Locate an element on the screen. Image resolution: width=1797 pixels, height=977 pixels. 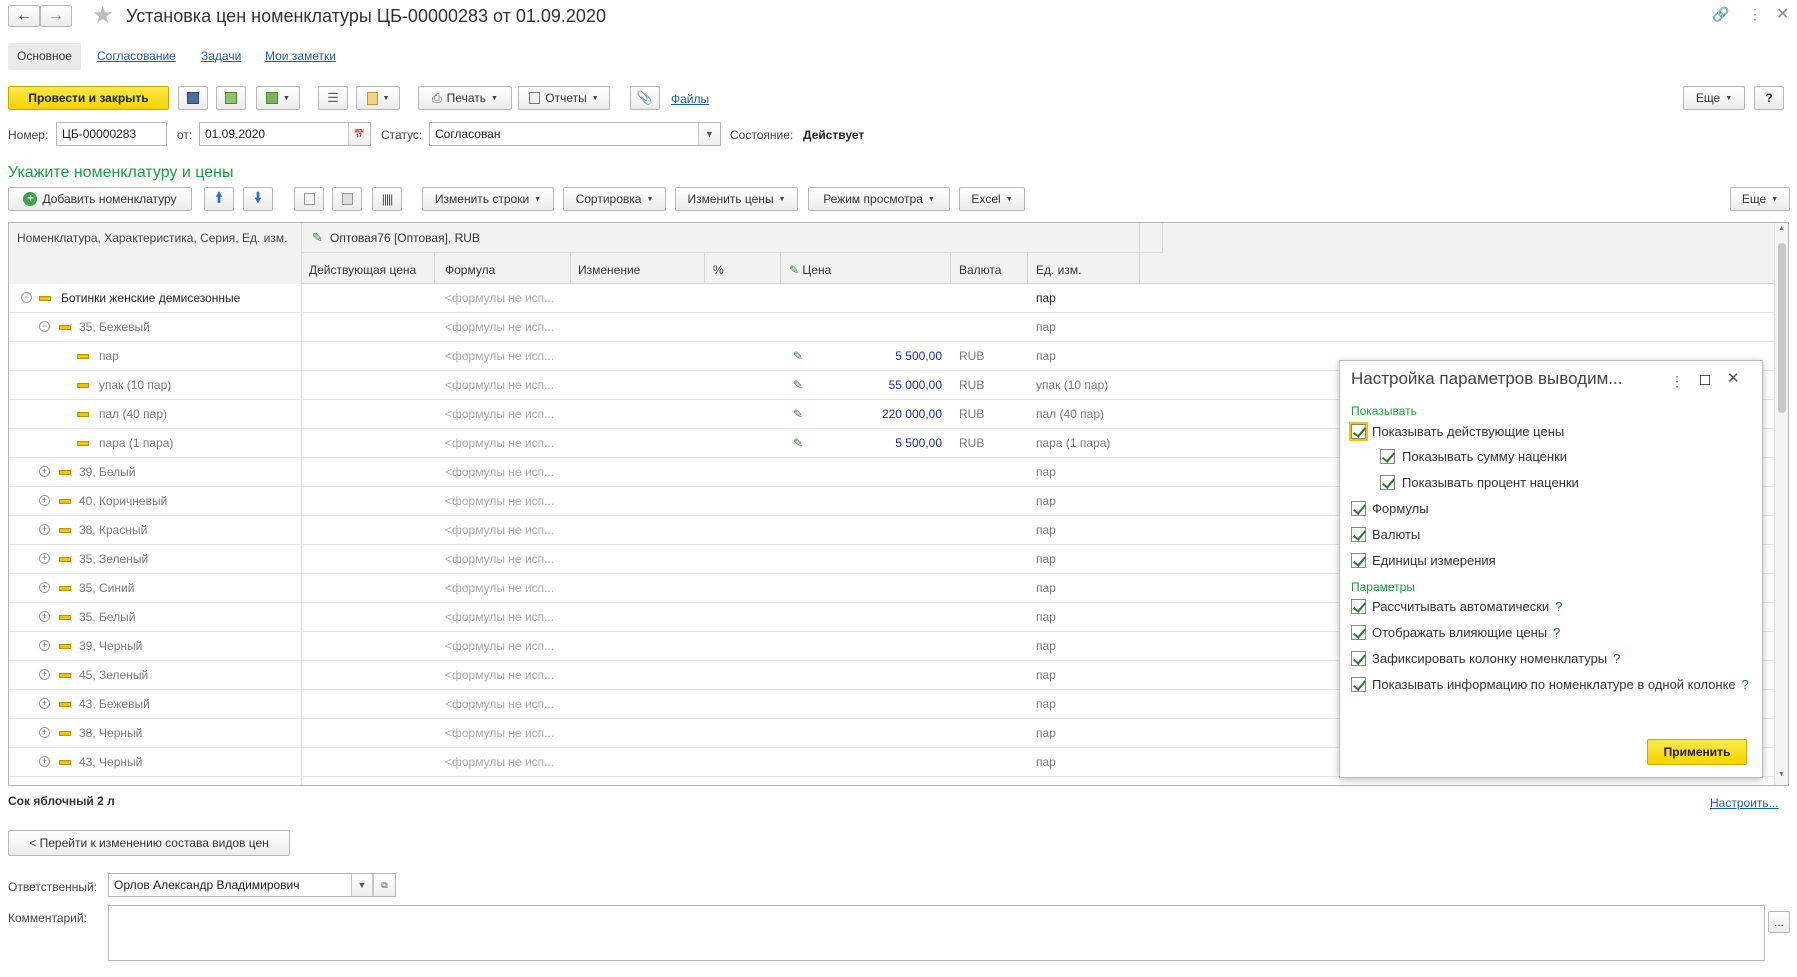
paperclip-icon: 📎 is located at coordinates (645, 97).